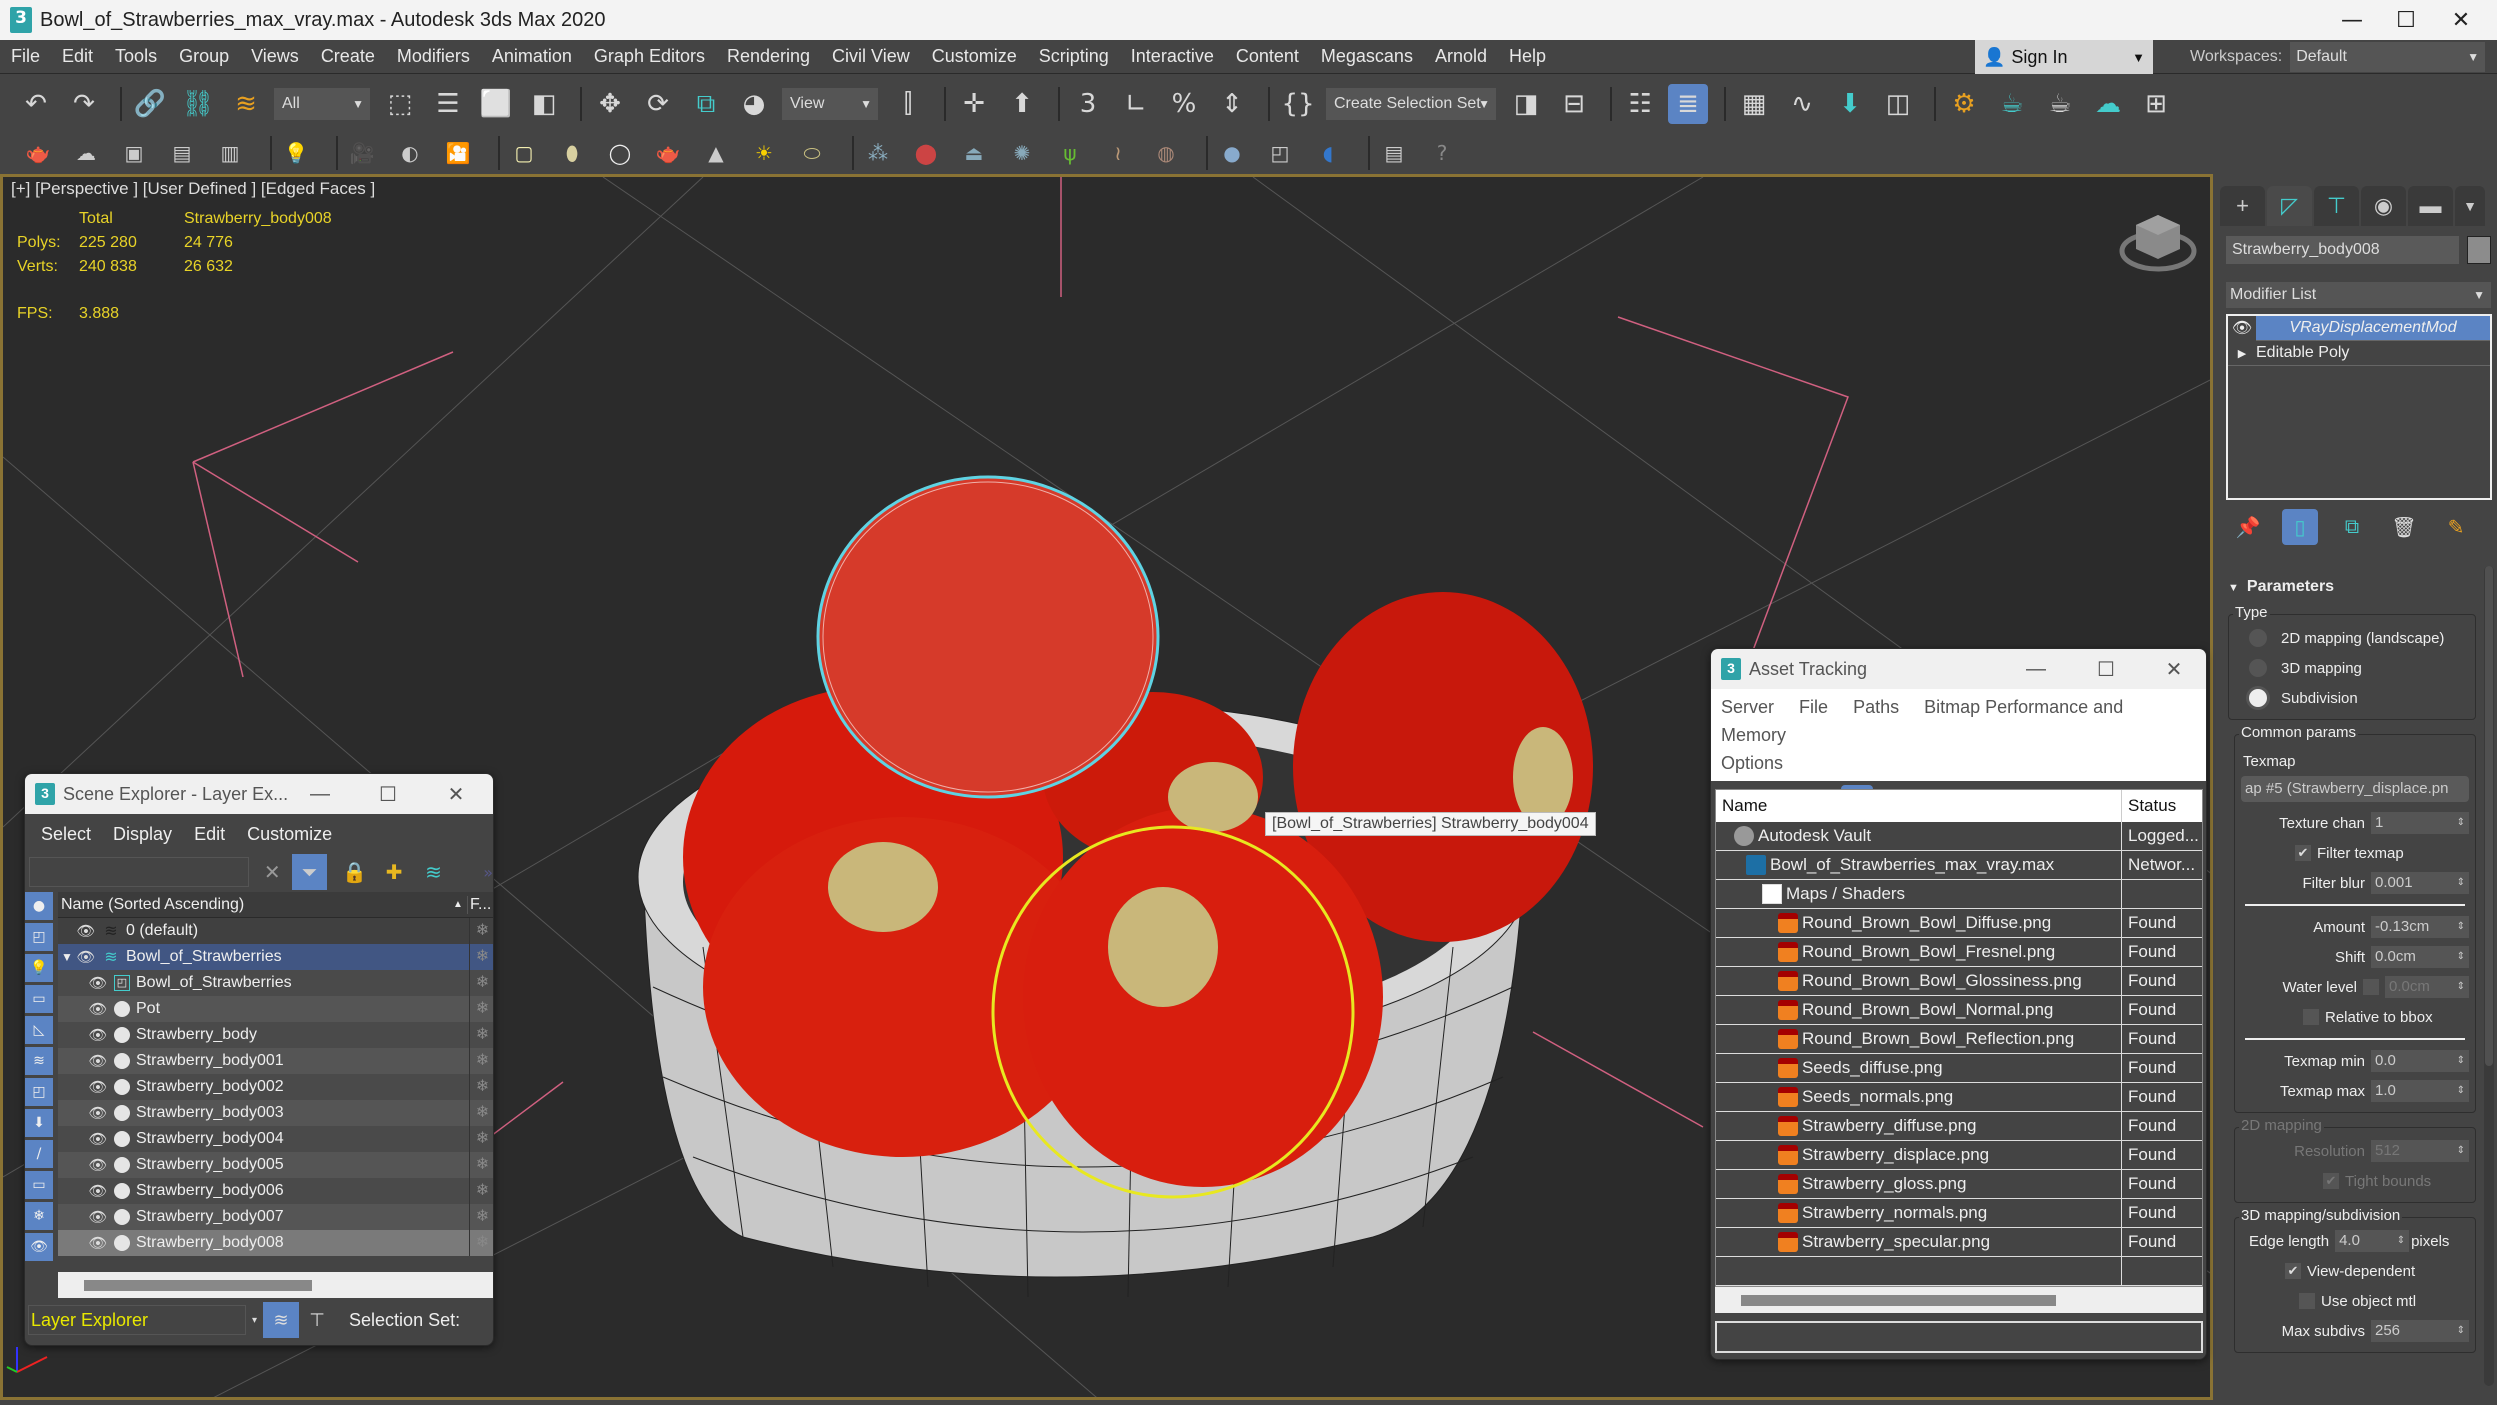  What do you see at coordinates (2420, 883) in the screenshot?
I see `filter-blur-spinner: 0.001 ⇕` at bounding box center [2420, 883].